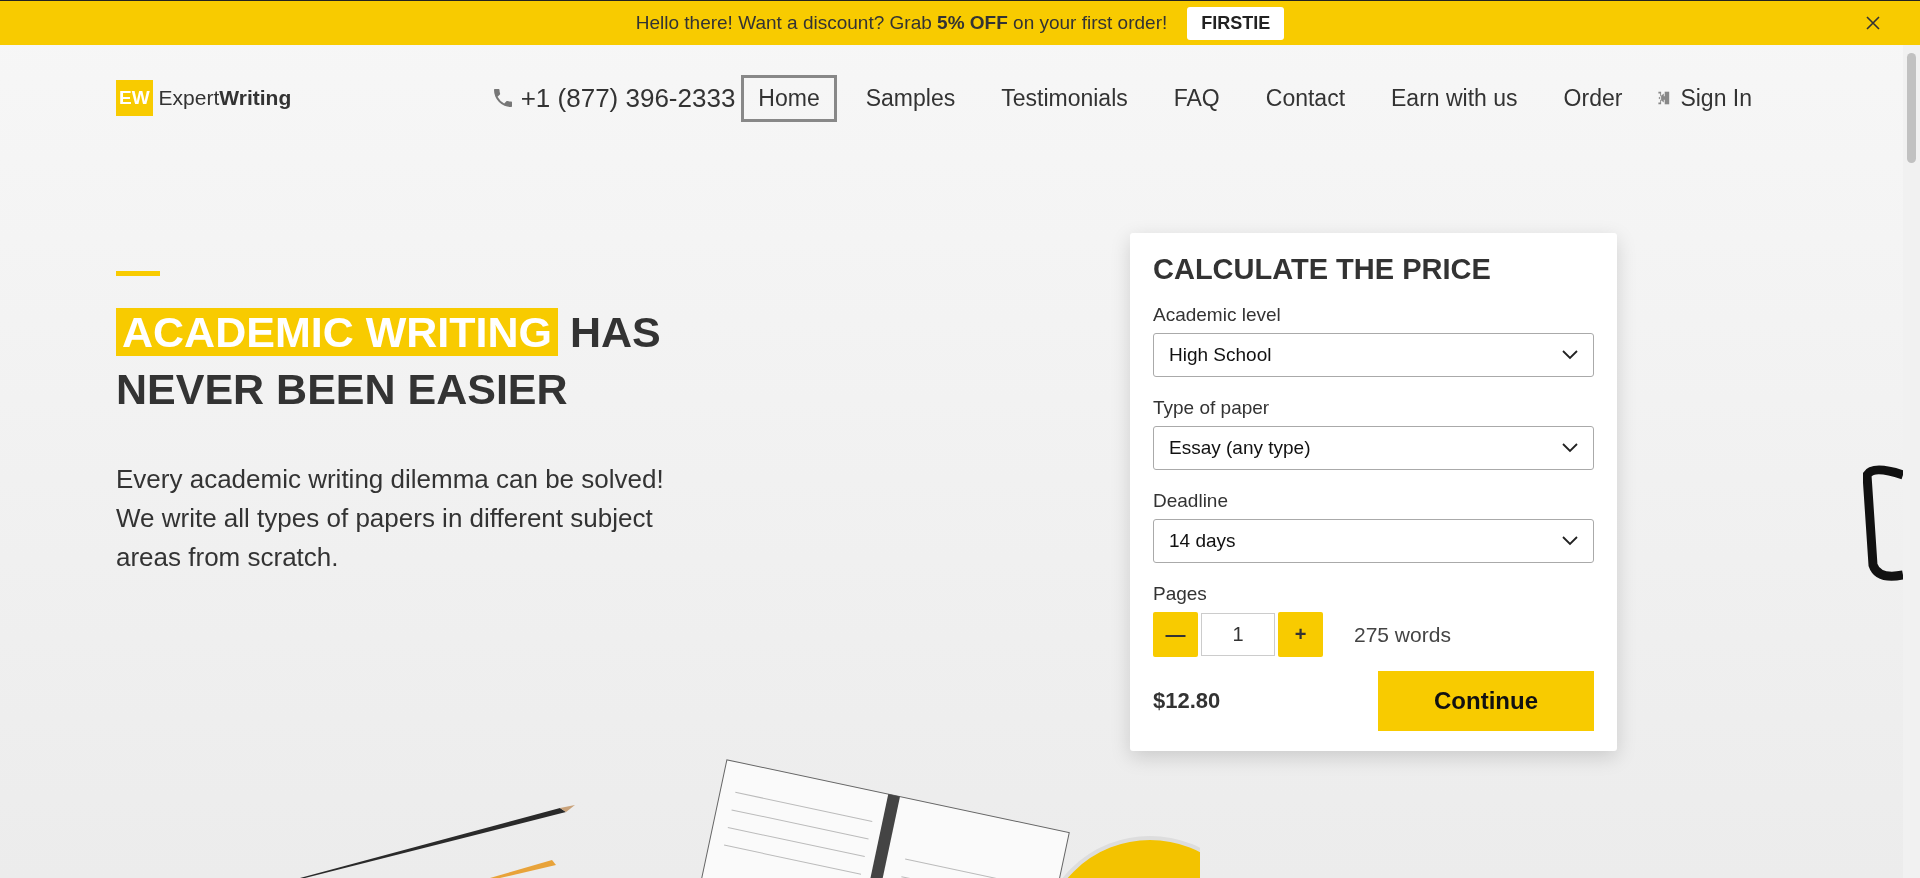 The height and width of the screenshot is (878, 1920). What do you see at coordinates (1180, 594) in the screenshot?
I see `field-label: Pages` at bounding box center [1180, 594].